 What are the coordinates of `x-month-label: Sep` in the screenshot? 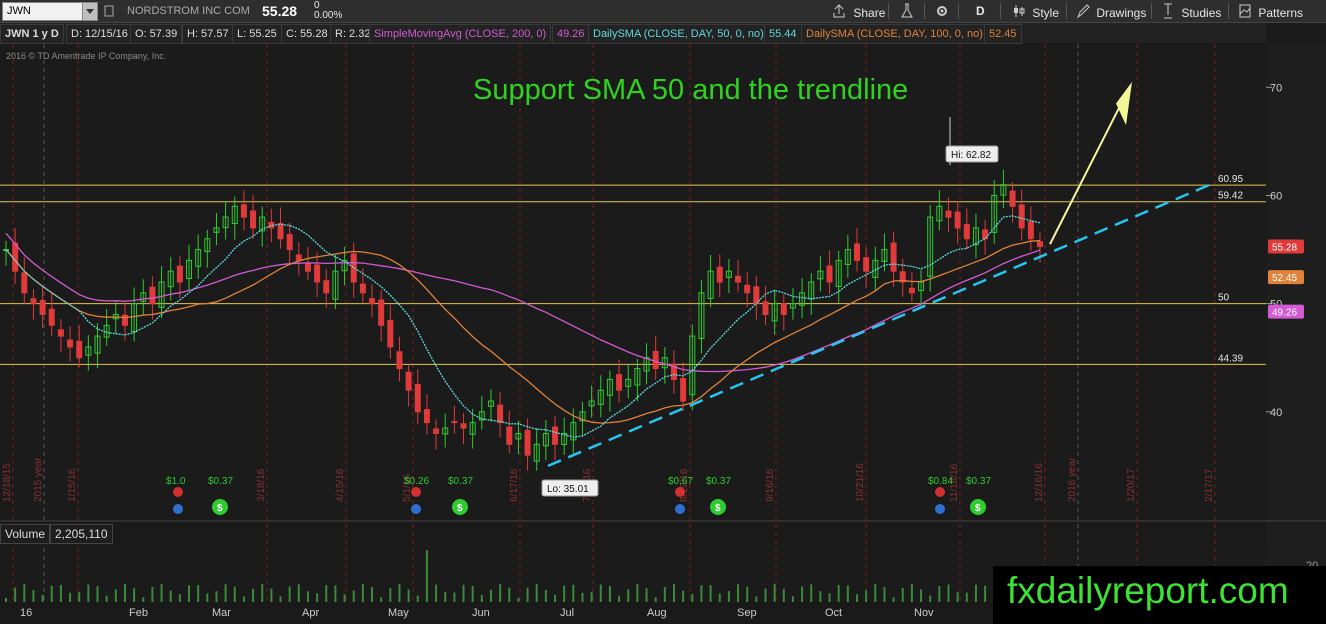 It's located at (747, 613).